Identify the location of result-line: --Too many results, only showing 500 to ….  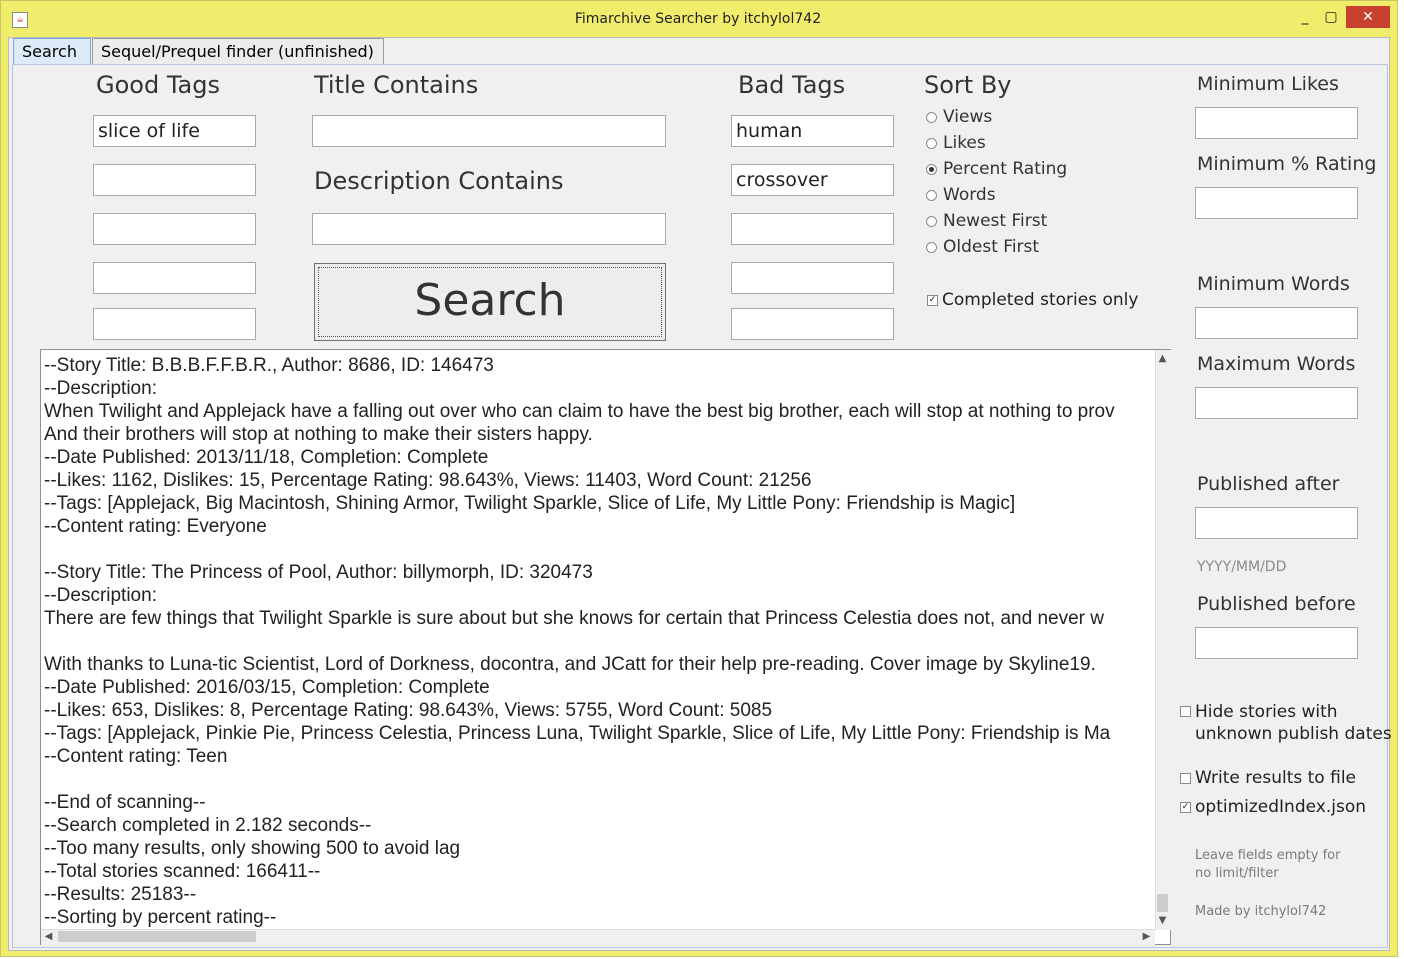
(252, 848).